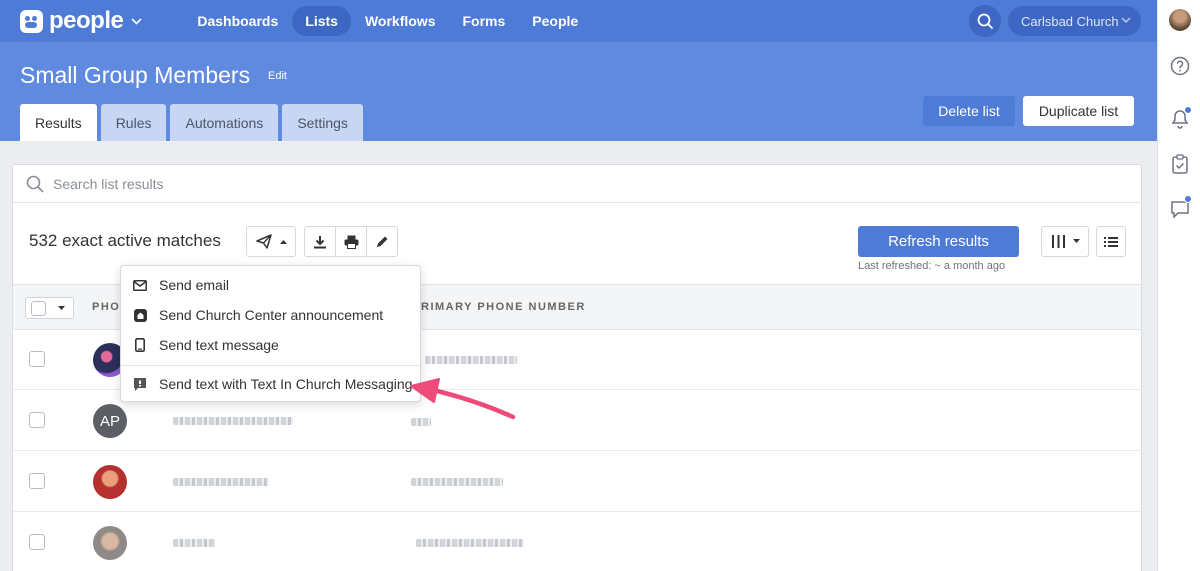 Image resolution: width=1200 pixels, height=571 pixels. What do you see at coordinates (1180, 207) in the screenshot?
I see `chat-icon` at bounding box center [1180, 207].